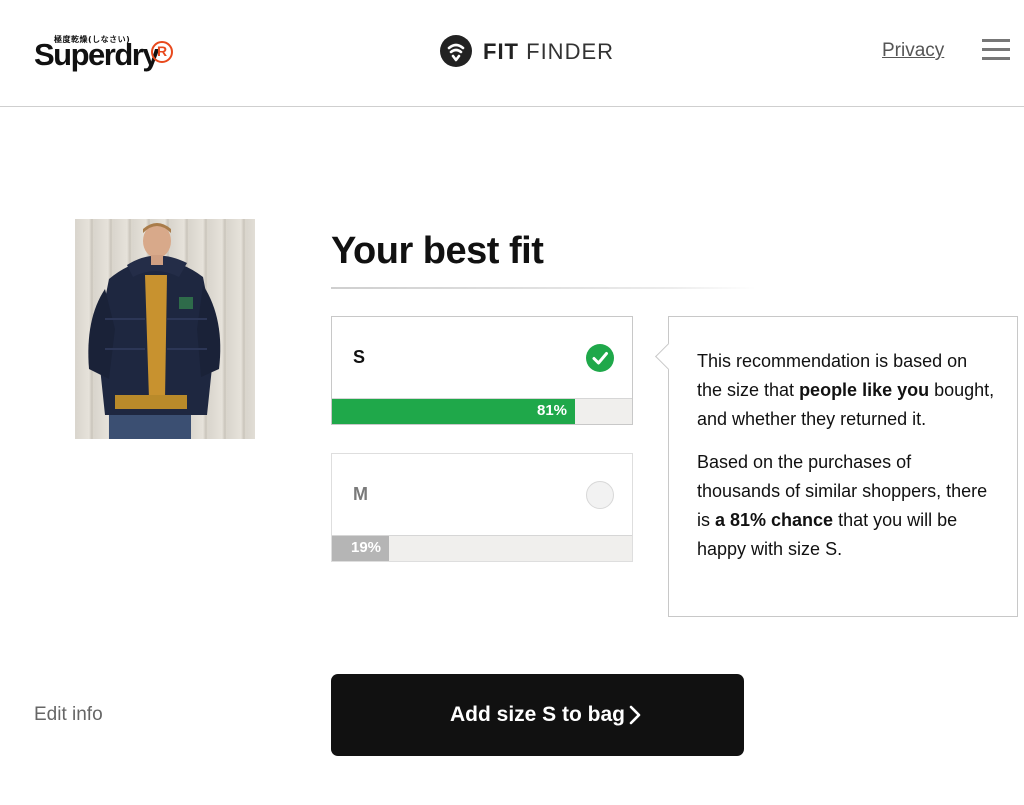 Image resolution: width=1024 pixels, height=805 pixels. I want to click on hamburger-menu-icon, so click(996, 50).